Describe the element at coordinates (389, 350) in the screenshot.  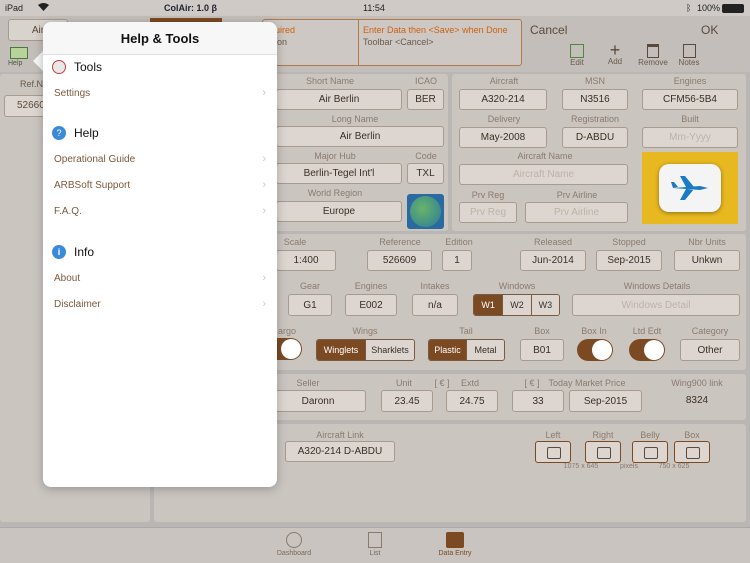
I see `wings-option-sharklets: Sharklets` at that location.